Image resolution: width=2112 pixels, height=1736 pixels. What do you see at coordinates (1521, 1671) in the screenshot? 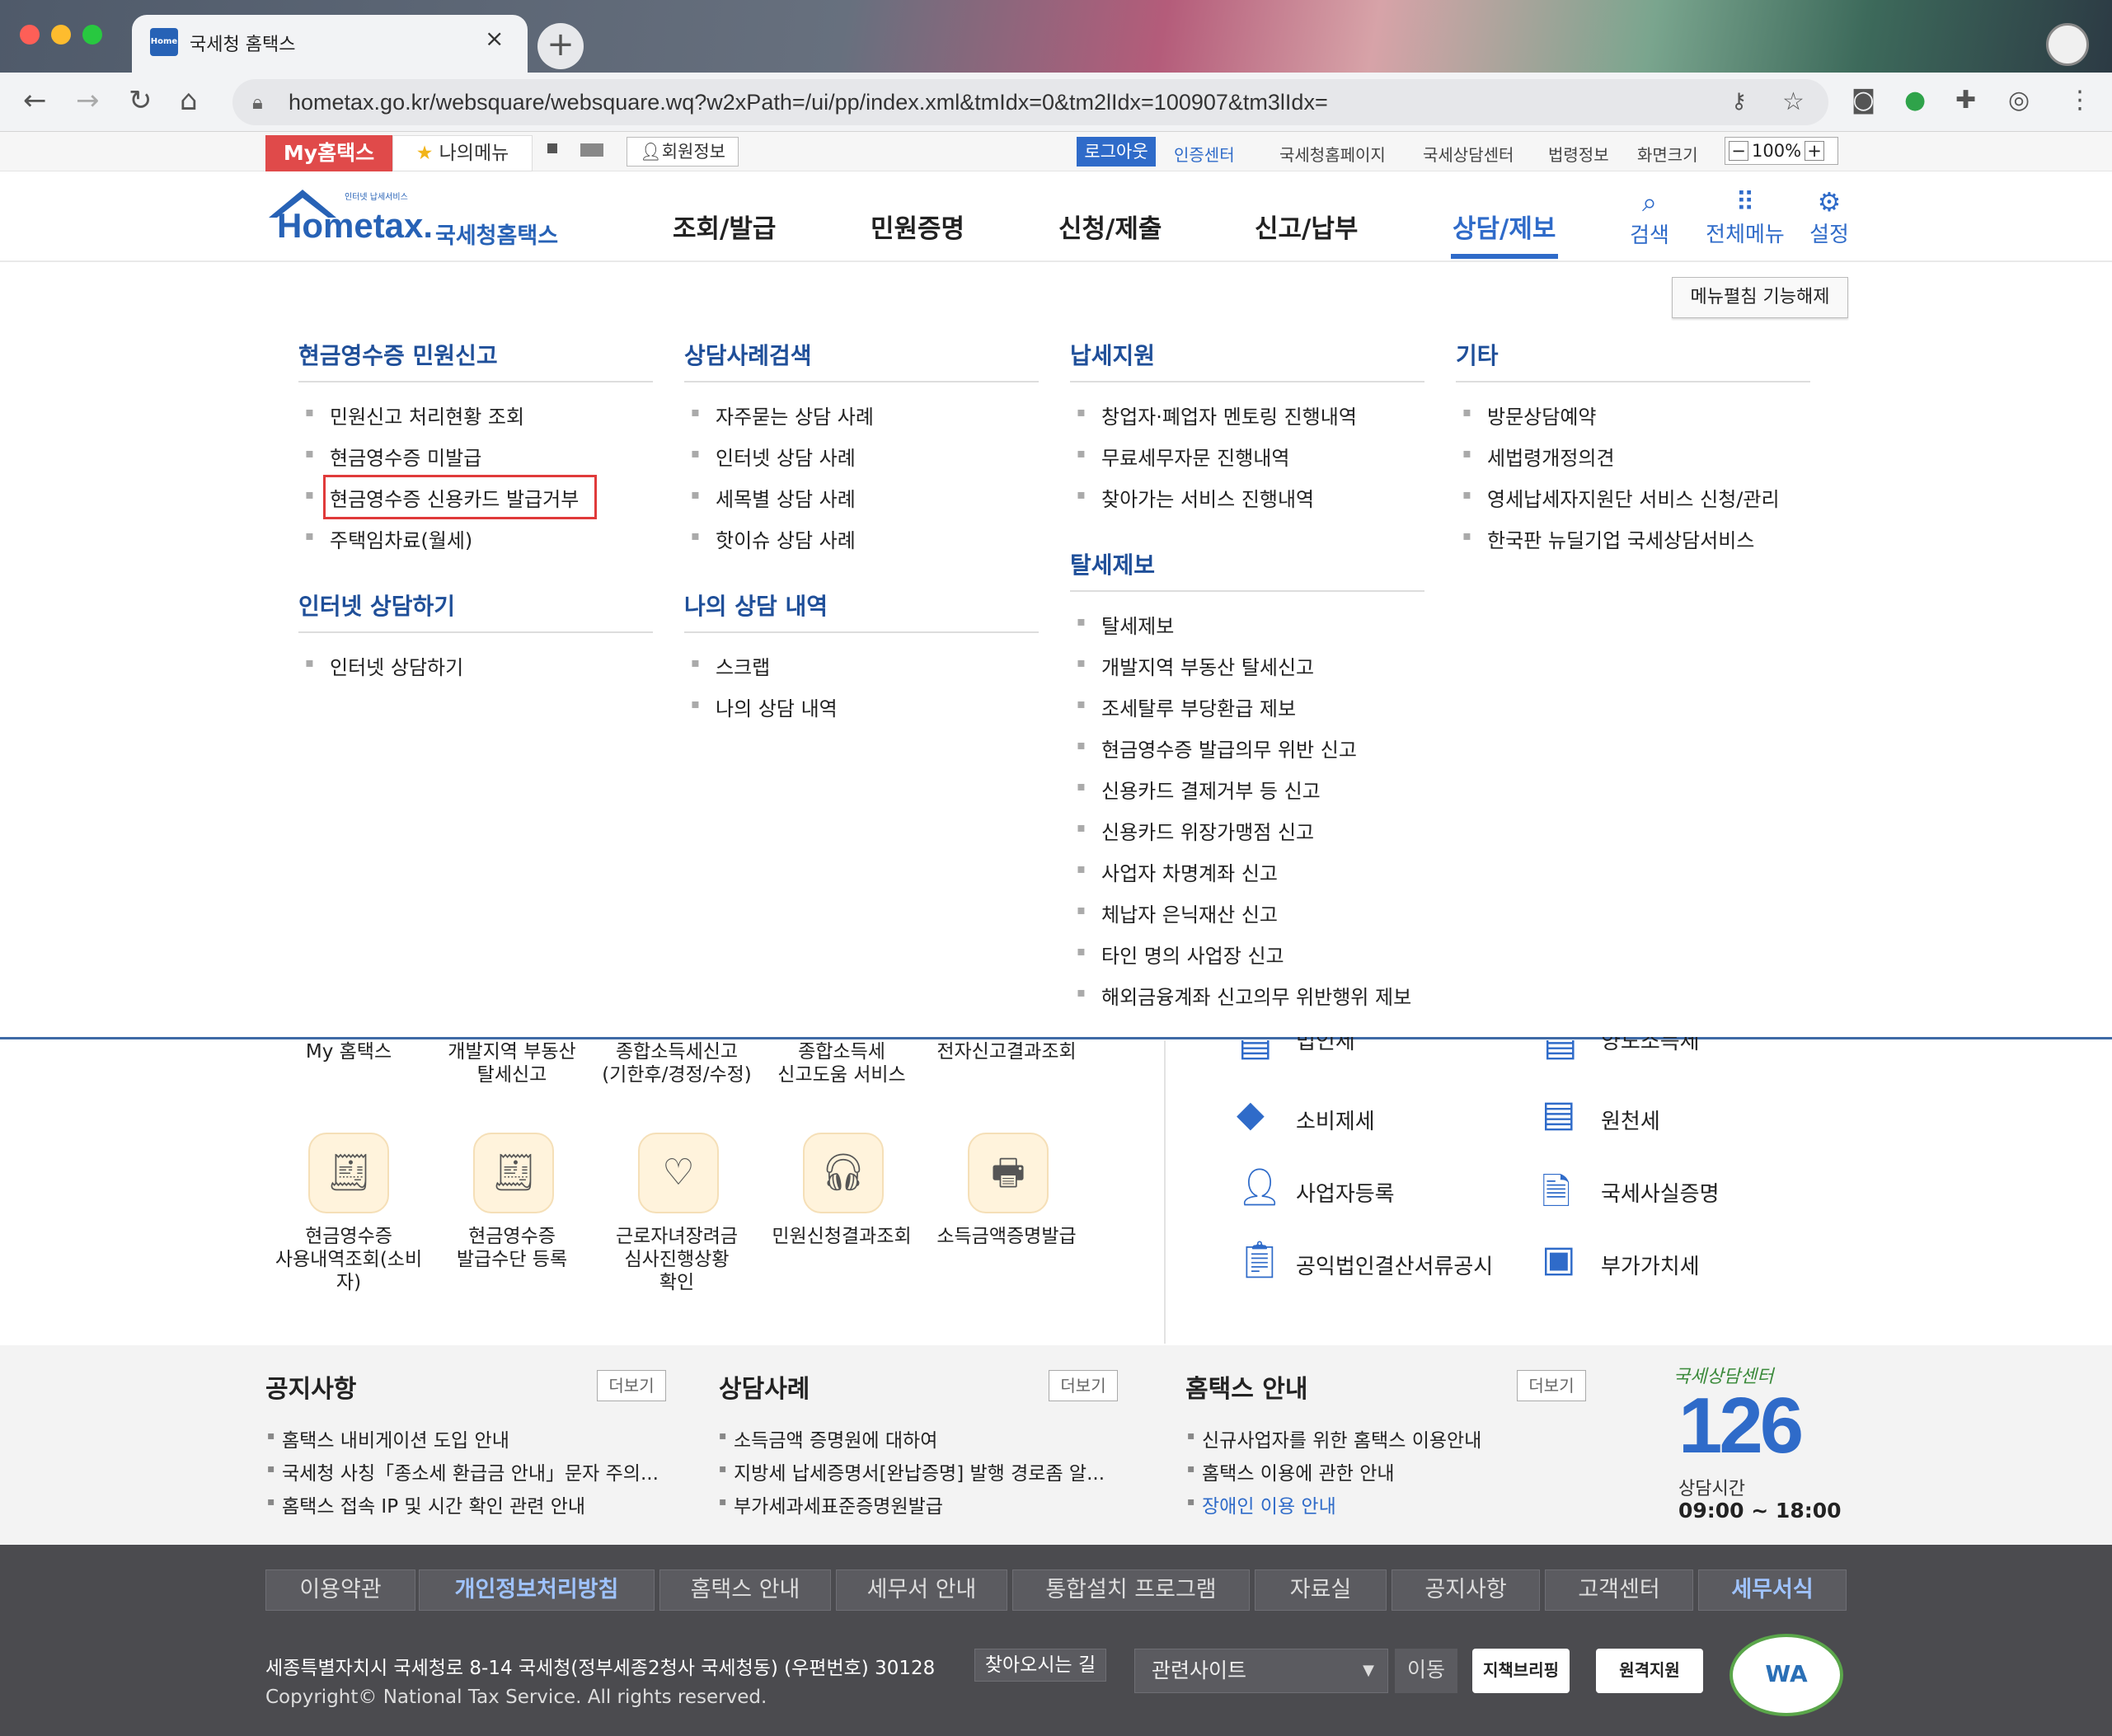
I see `policy-briefing-badge: 지책브리핑` at bounding box center [1521, 1671].